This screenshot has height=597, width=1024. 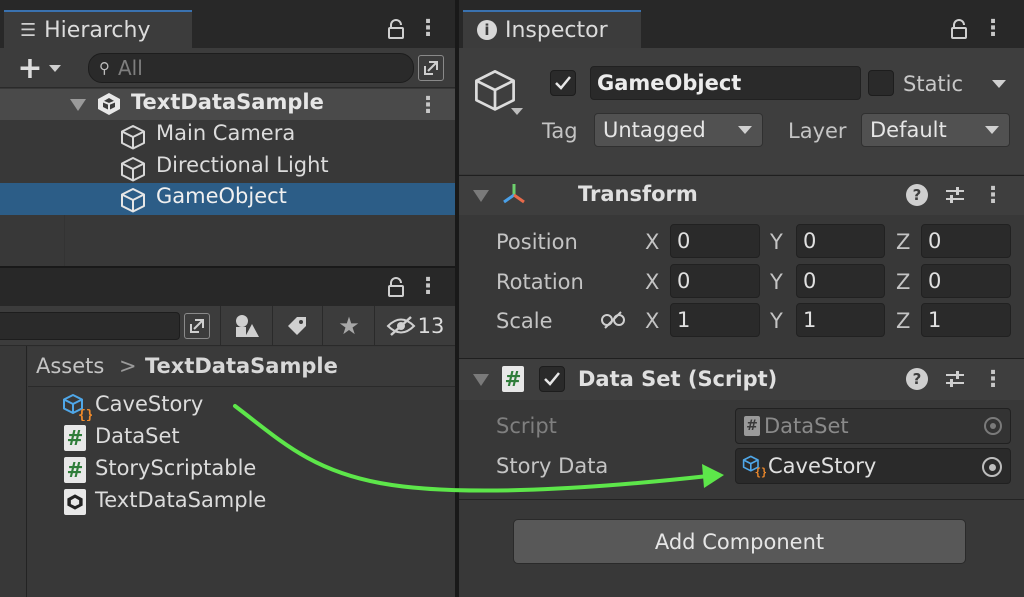 What do you see at coordinates (806, 426) in the screenshot?
I see `script-value: DataSet` at bounding box center [806, 426].